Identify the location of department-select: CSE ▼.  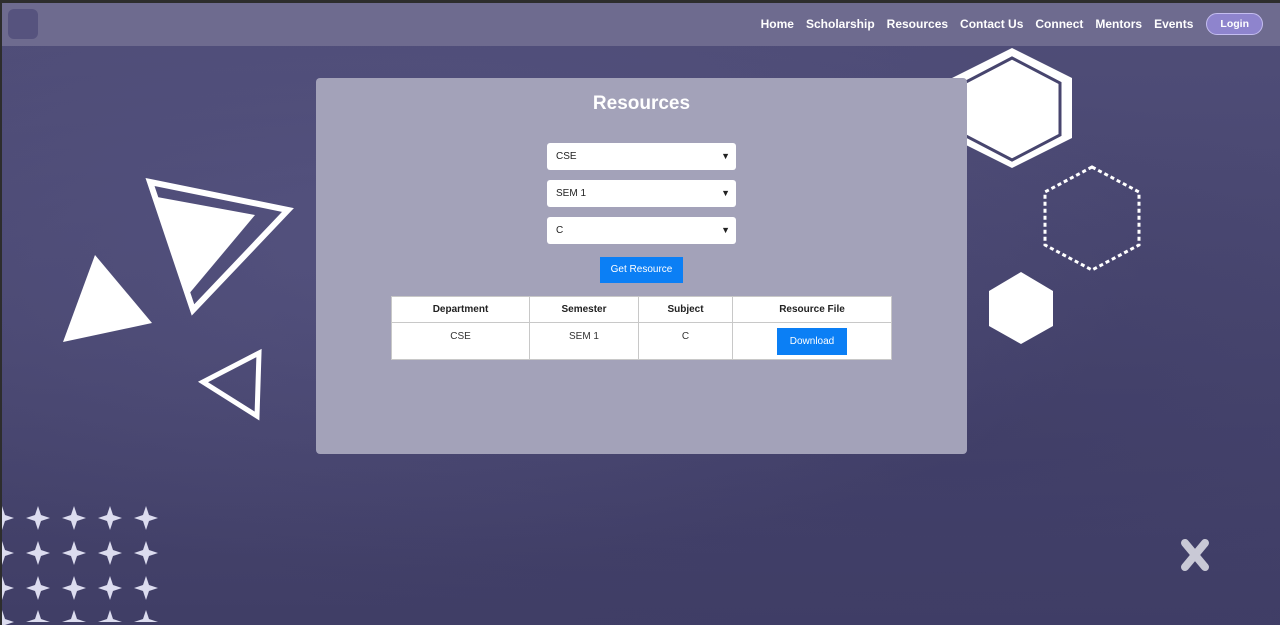
(641, 156).